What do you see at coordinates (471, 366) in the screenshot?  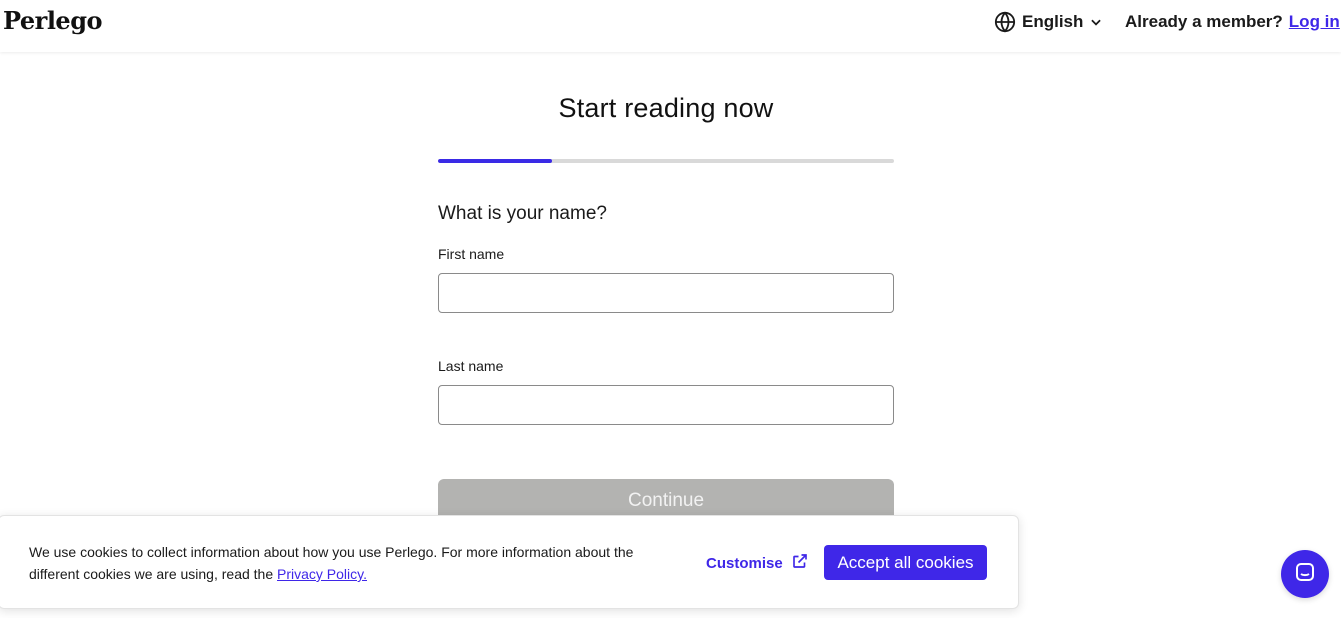 I see `last-name-label: Last name` at bounding box center [471, 366].